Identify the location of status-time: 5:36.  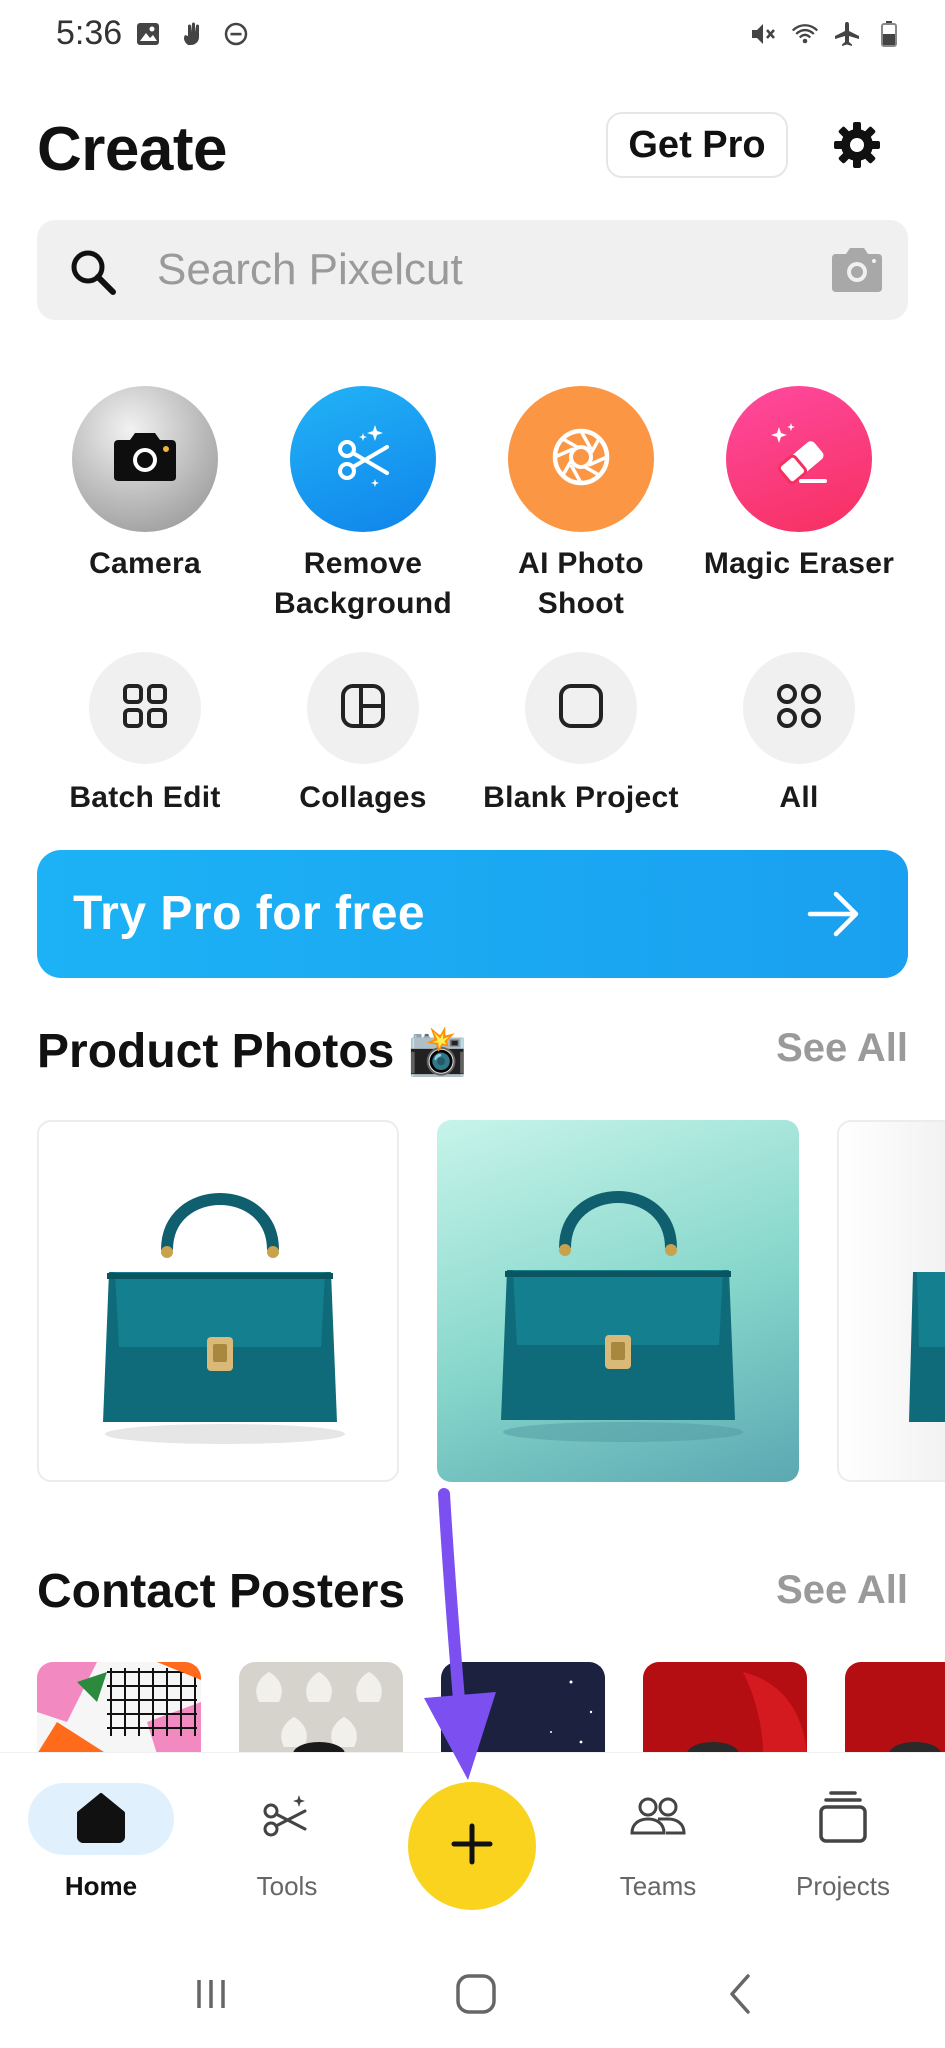
(89, 33).